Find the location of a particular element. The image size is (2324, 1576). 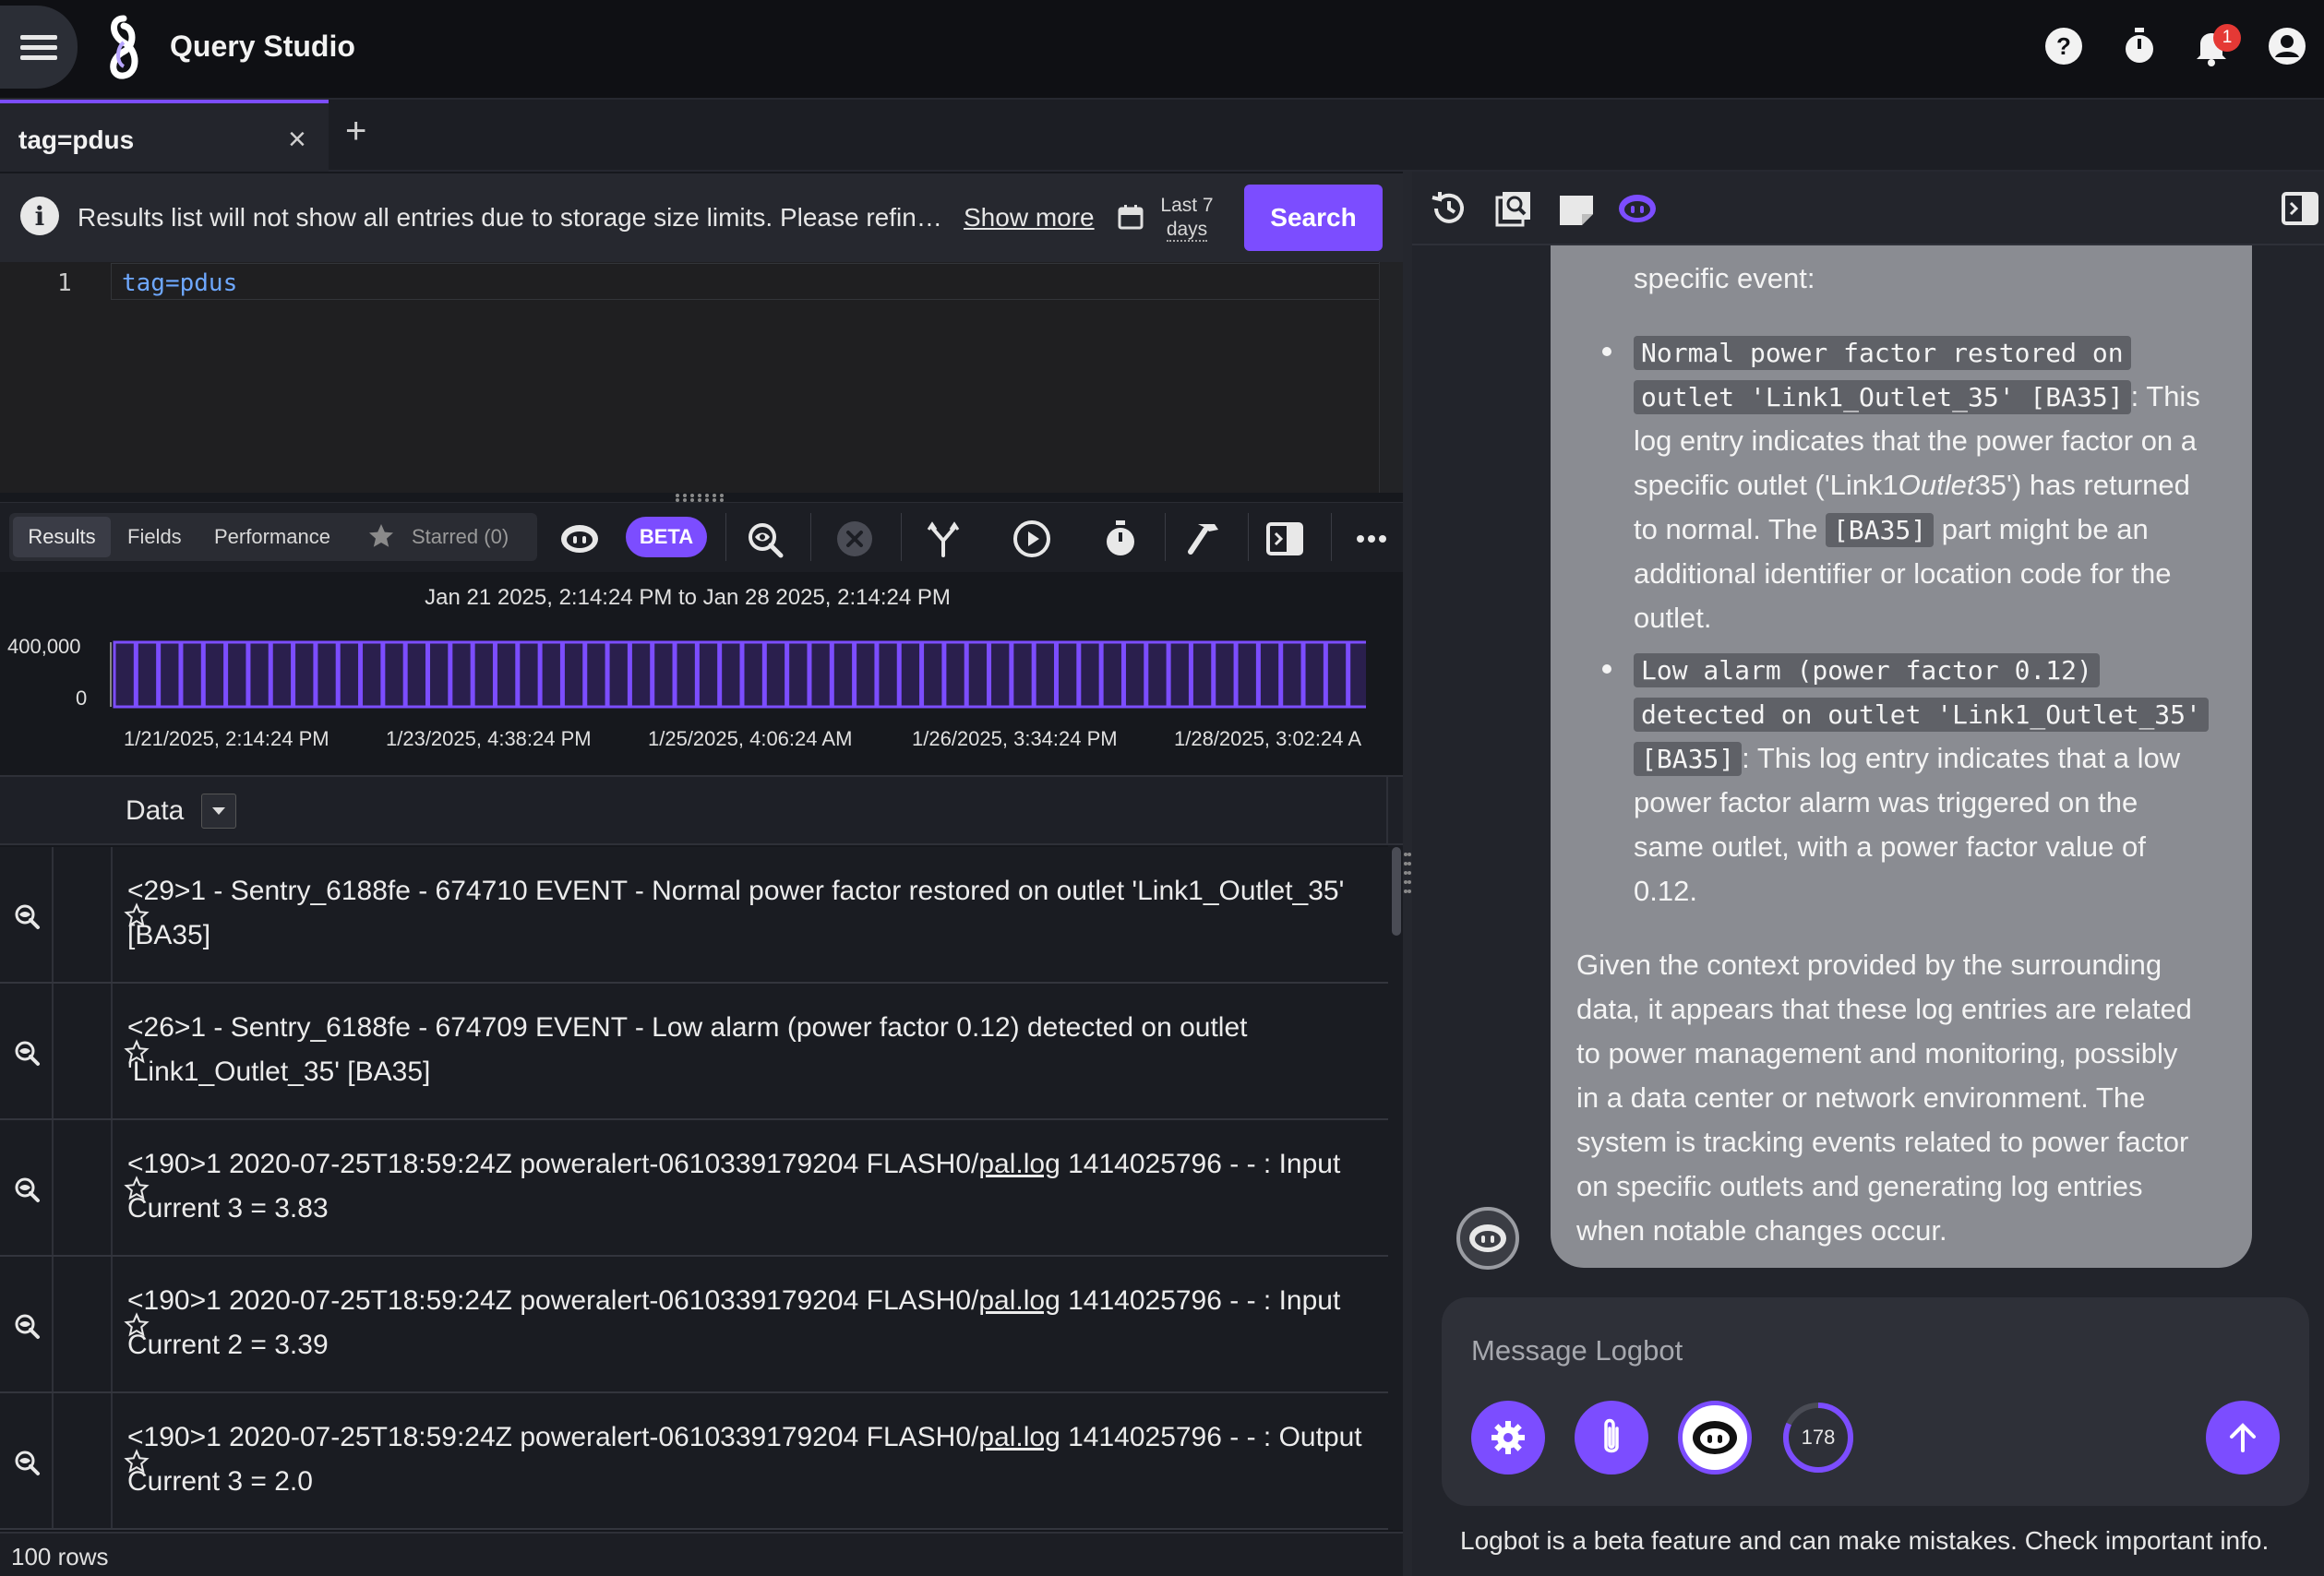

fork-icon is located at coordinates (943, 539).